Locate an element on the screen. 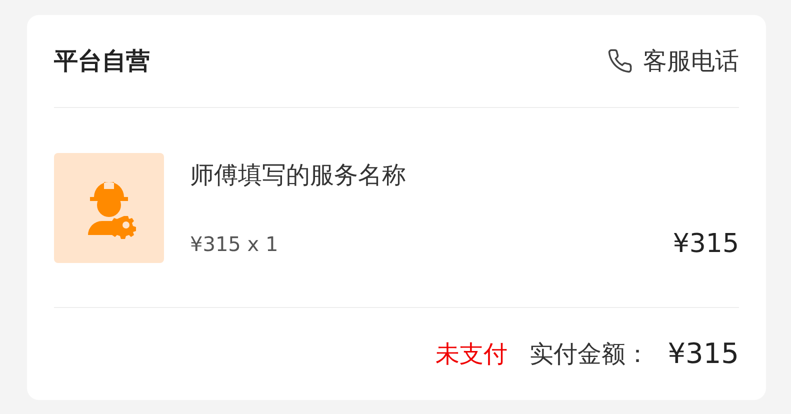 The image size is (791, 414). paid-amount: ¥315 is located at coordinates (703, 353).